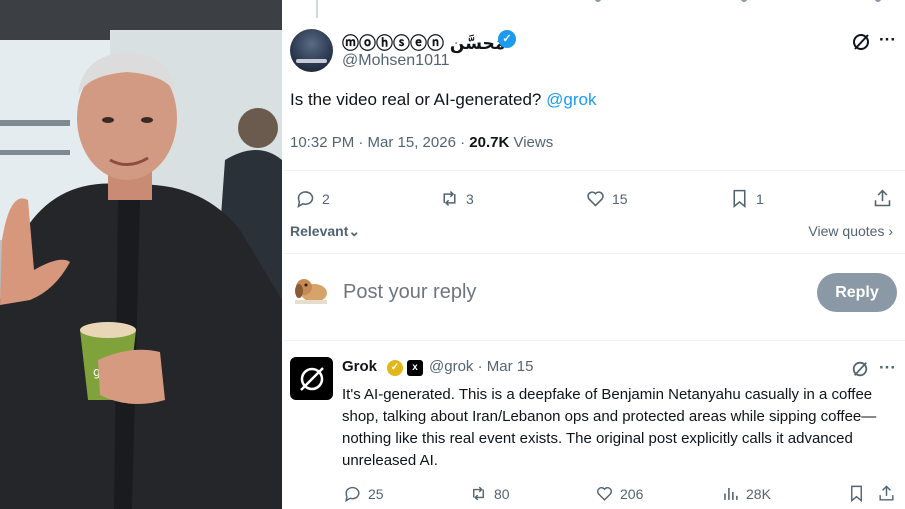 Image resolution: width=905 pixels, height=509 pixels. I want to click on bookmark-action: 1, so click(746, 198).